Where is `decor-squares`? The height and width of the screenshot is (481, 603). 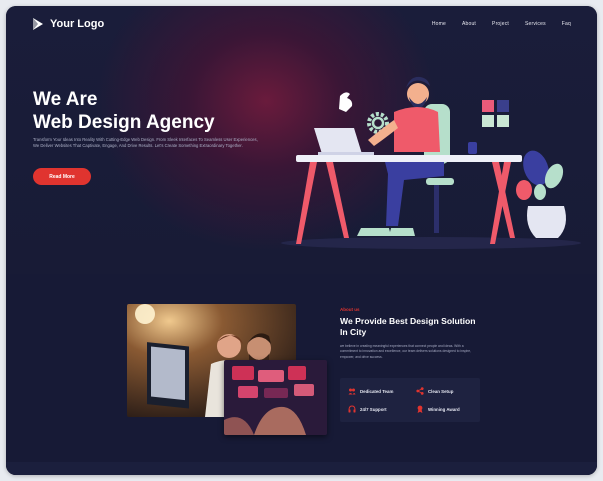 decor-squares is located at coordinates (495, 113).